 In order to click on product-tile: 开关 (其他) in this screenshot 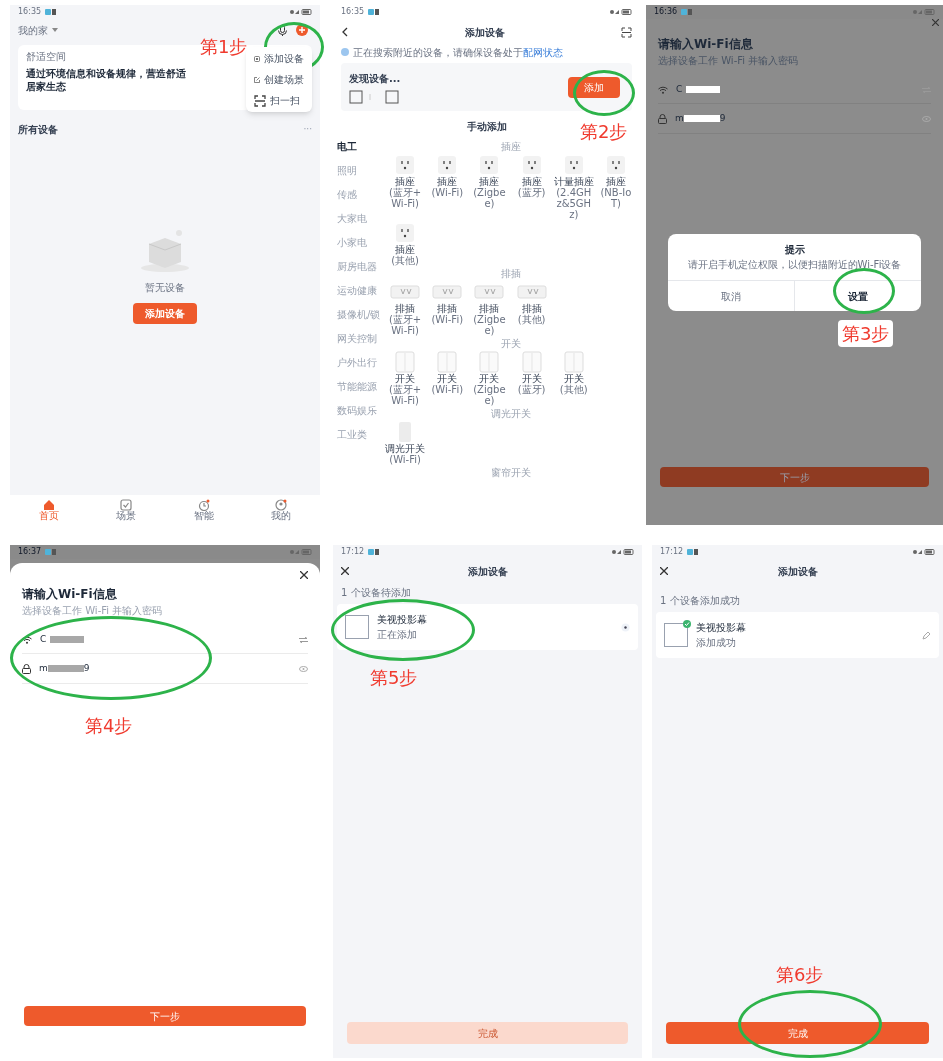, I will do `click(573, 378)`.